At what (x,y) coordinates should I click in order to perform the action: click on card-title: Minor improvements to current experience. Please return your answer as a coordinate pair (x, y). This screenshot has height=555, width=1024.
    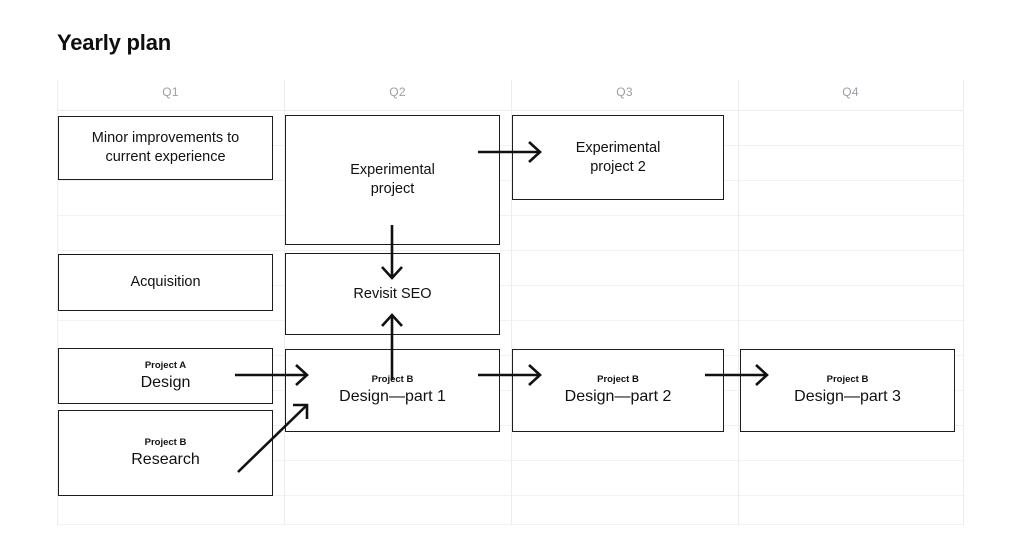
    Looking at the image, I should click on (165, 147).